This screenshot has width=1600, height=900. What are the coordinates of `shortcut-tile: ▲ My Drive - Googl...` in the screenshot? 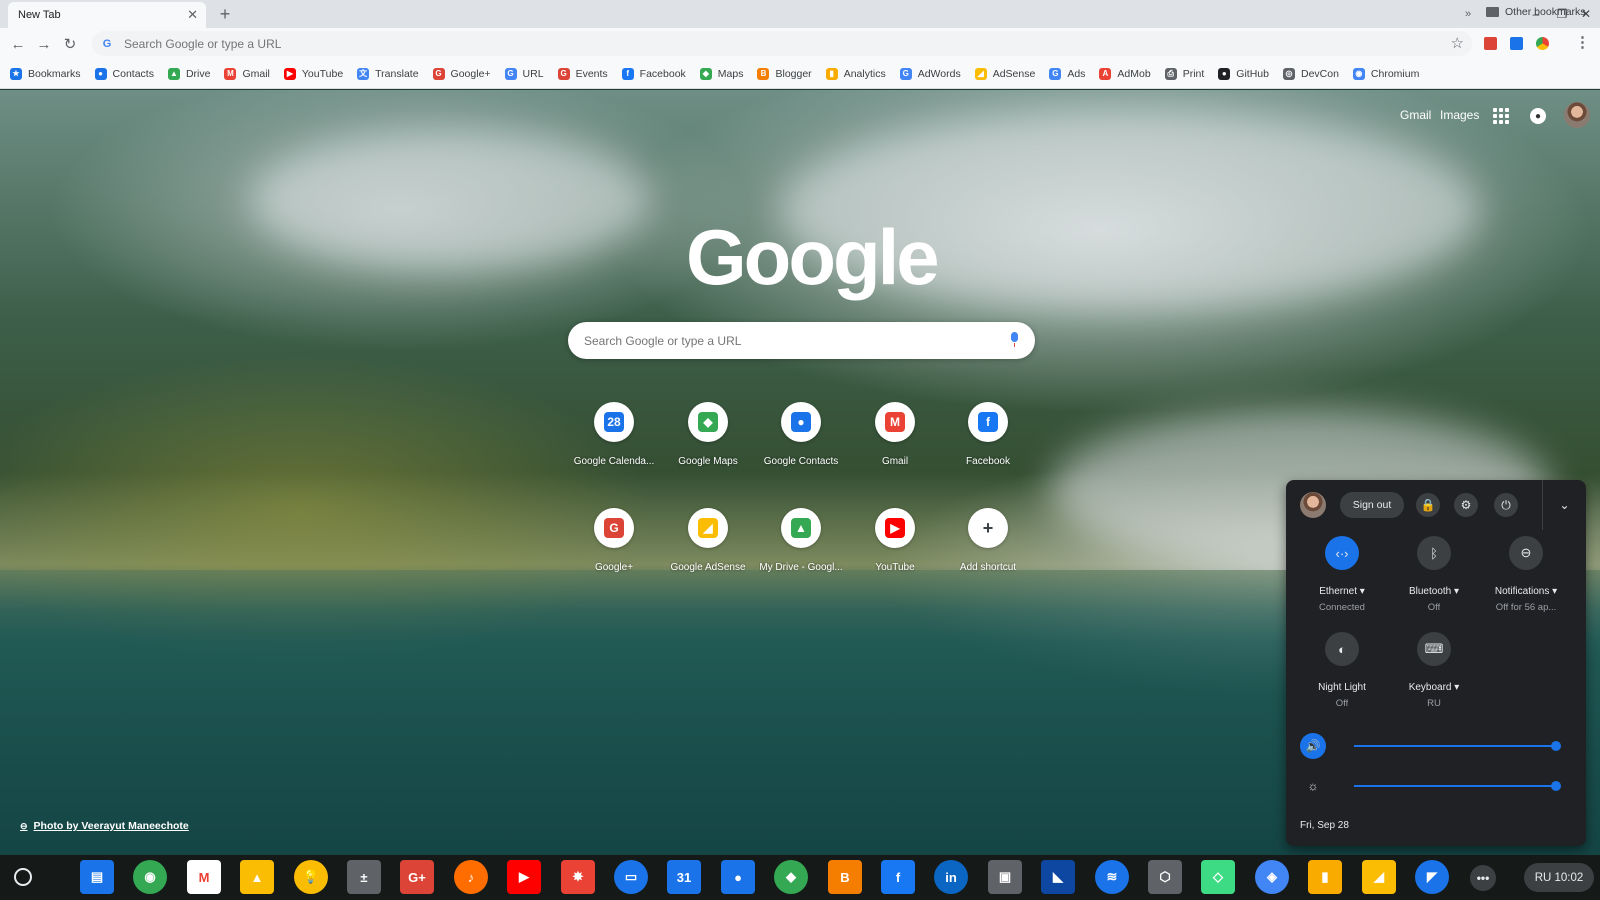 It's located at (801, 553).